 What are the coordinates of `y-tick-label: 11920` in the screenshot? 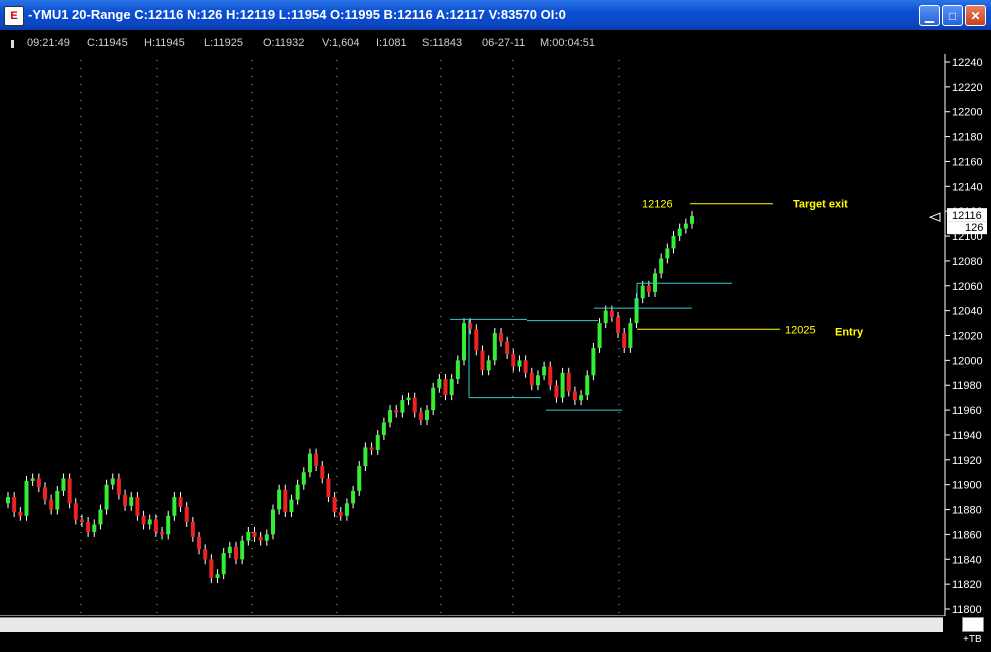 It's located at (967, 461).